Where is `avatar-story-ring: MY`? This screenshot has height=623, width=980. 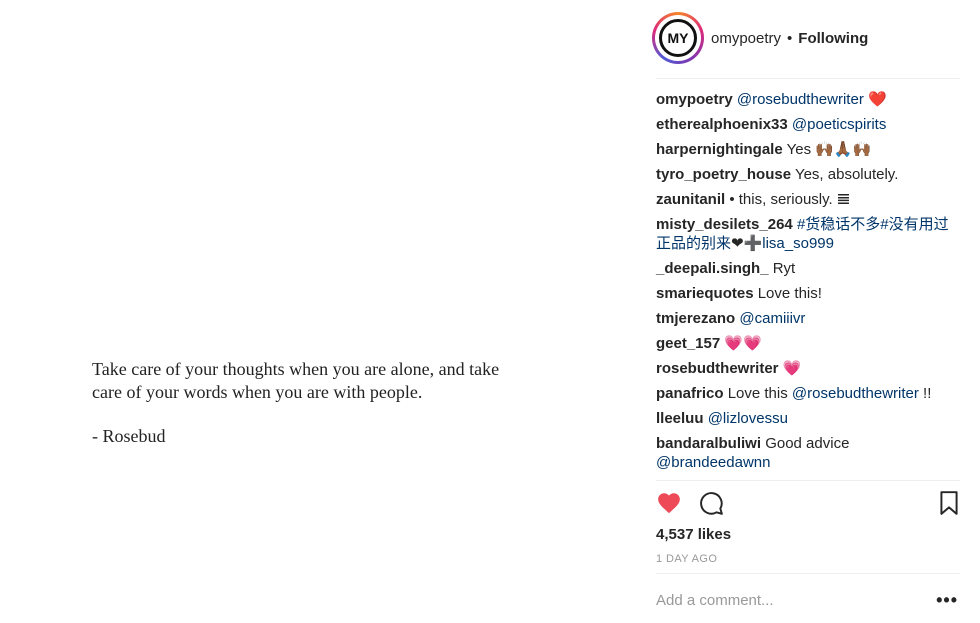
avatar-story-ring: MY is located at coordinates (678, 38).